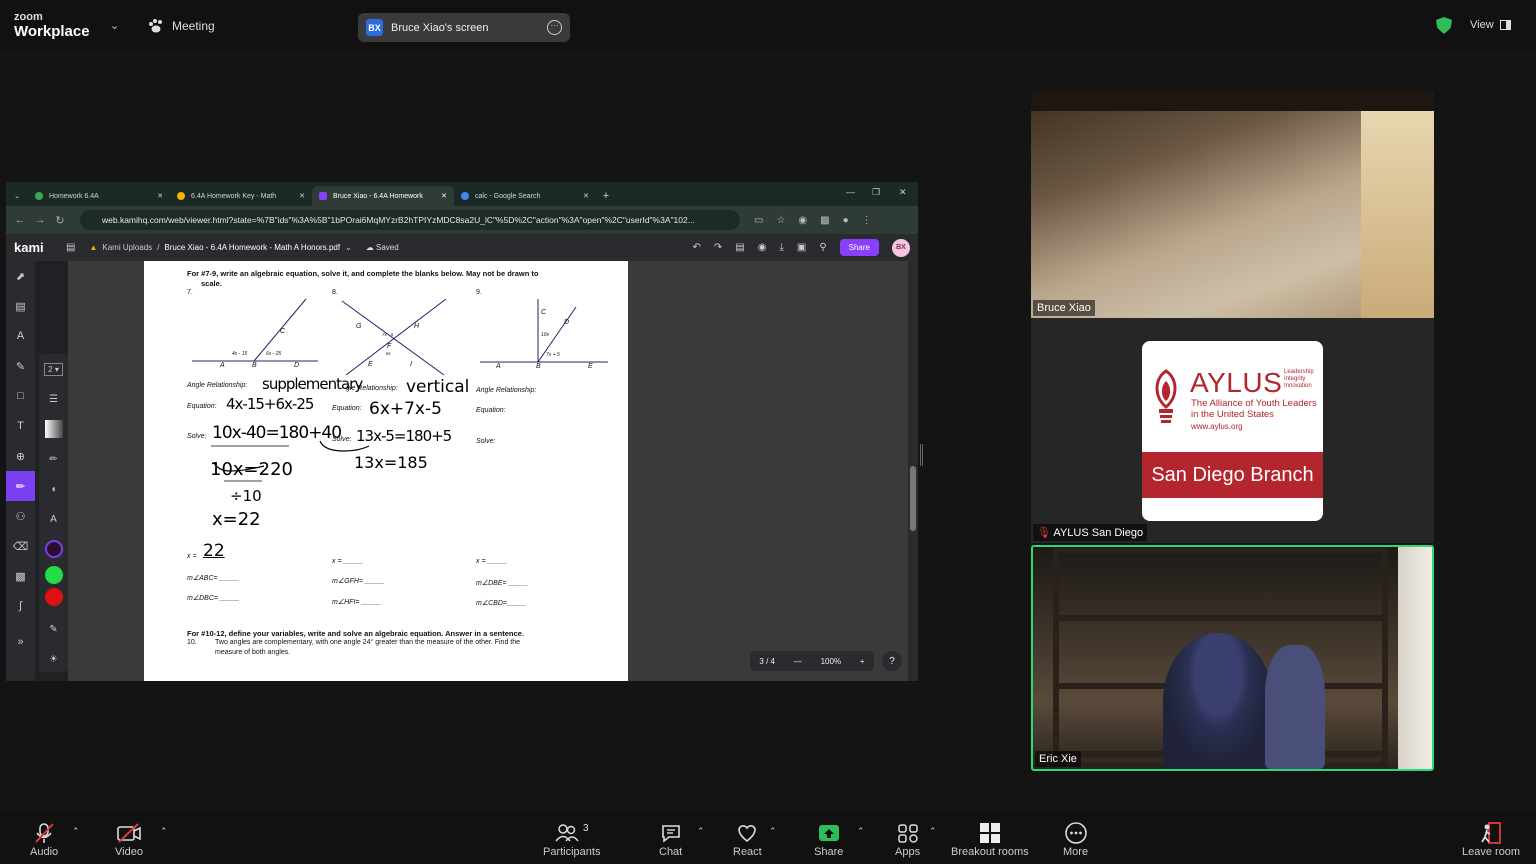  Describe the element at coordinates (53, 629) in the screenshot. I see `eyedropper-icon: ✎` at that location.